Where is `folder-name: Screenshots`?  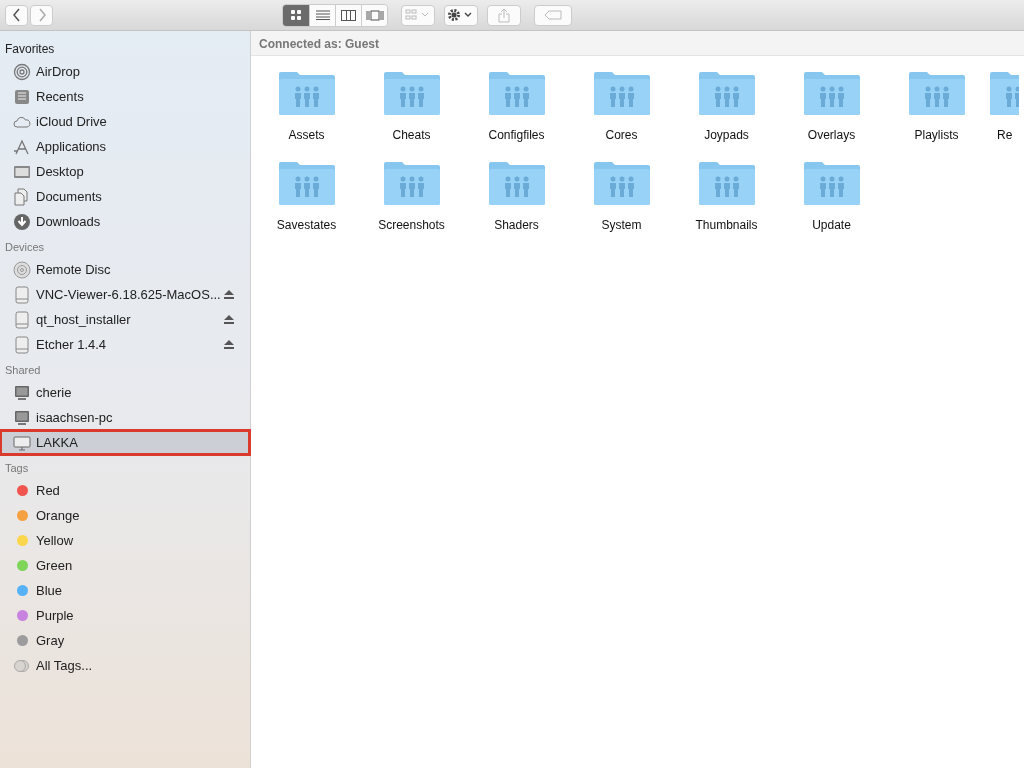 folder-name: Screenshots is located at coordinates (411, 225).